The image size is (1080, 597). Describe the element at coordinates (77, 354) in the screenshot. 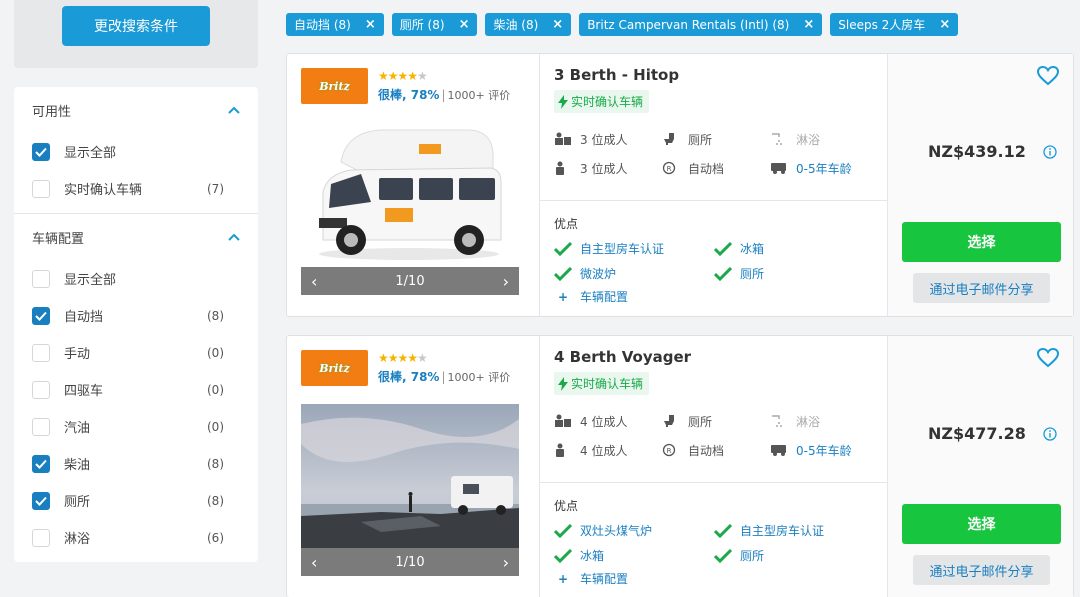

I see `filter-label: 手动` at that location.